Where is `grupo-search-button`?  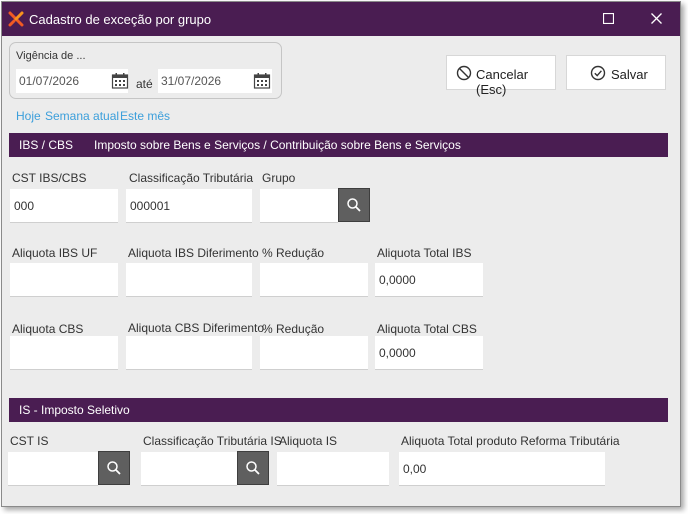
grupo-search-button is located at coordinates (354, 205).